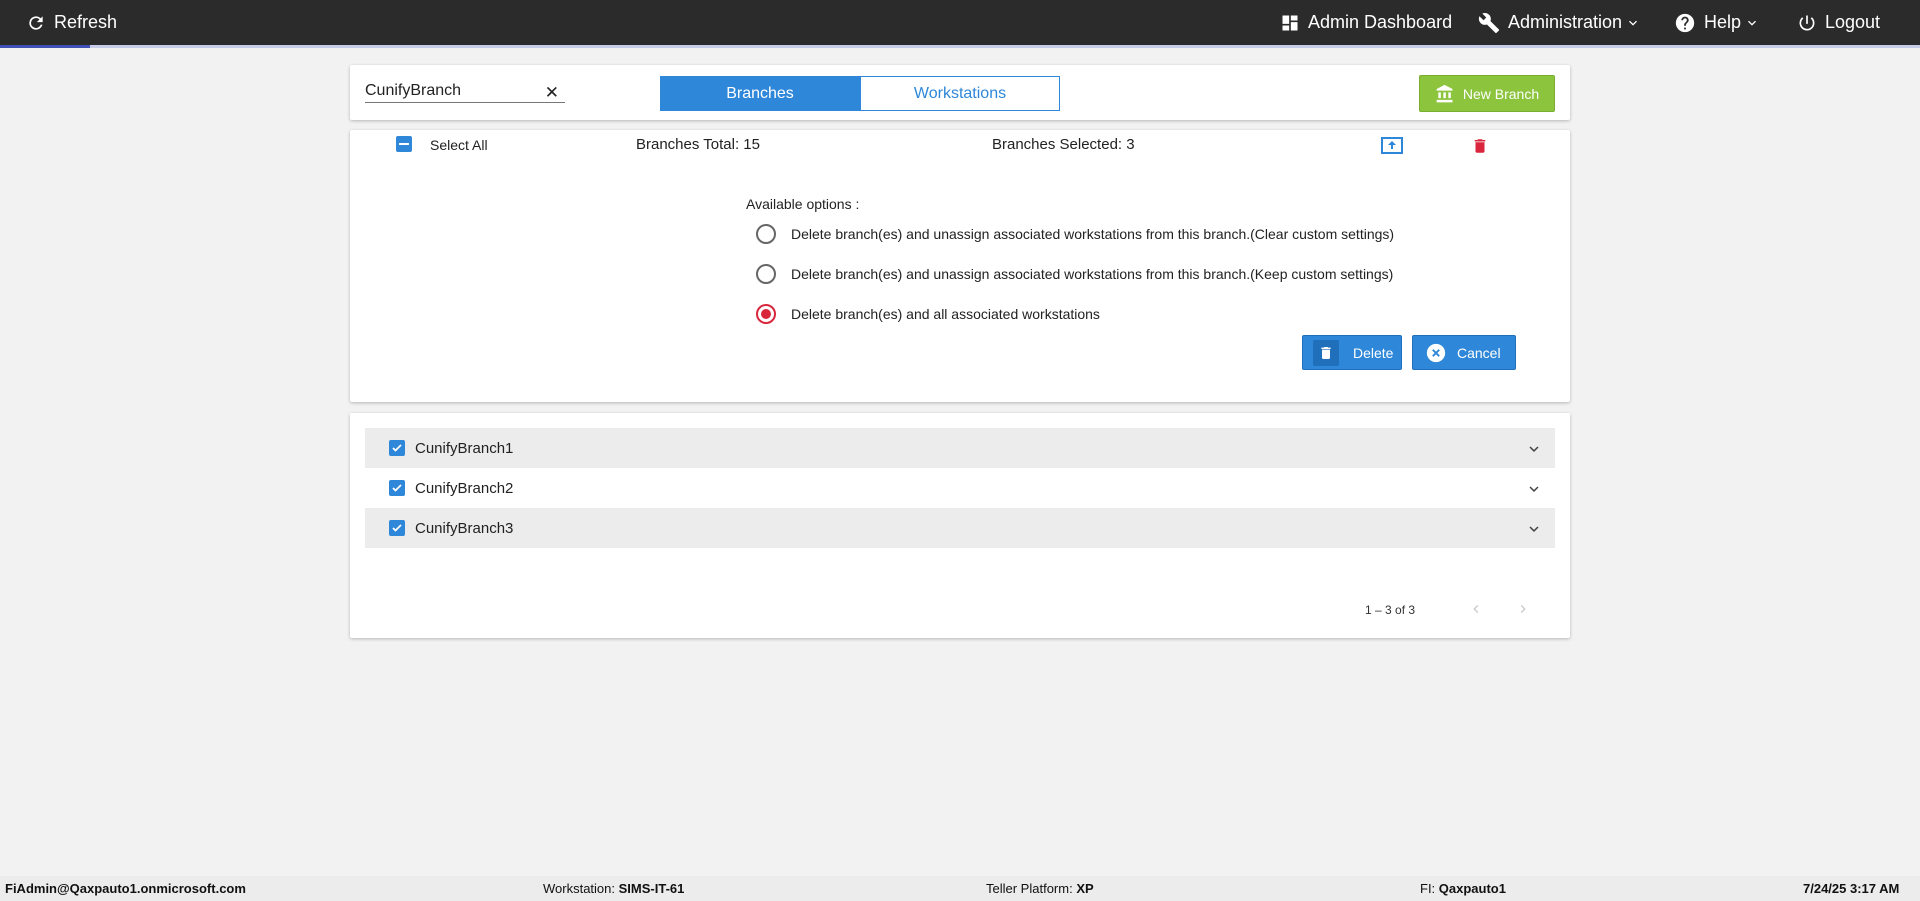  Describe the element at coordinates (125, 888) in the screenshot. I see `footer-user: FiAdmin@Qaxpauto1.onmicrosoft.com` at that location.